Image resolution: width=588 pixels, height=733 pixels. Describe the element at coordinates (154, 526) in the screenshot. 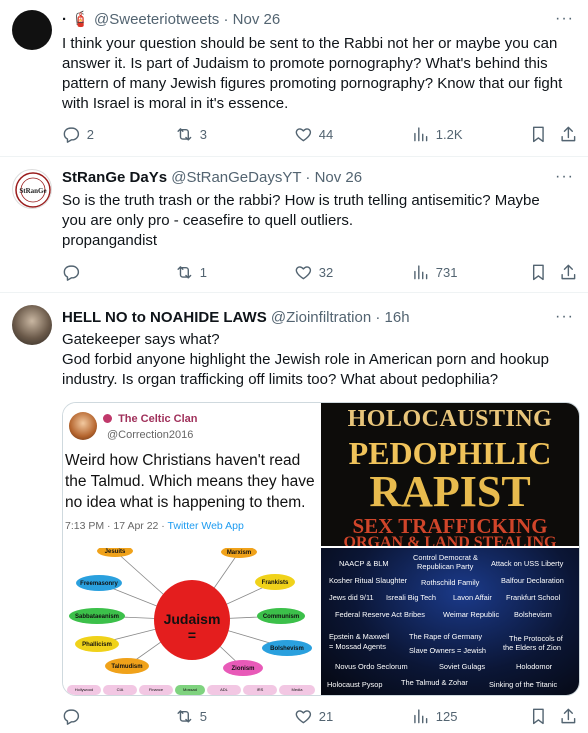

I see `quote-meta: 7:13 PM · 17 Apr 22 · Twitter Web App` at that location.